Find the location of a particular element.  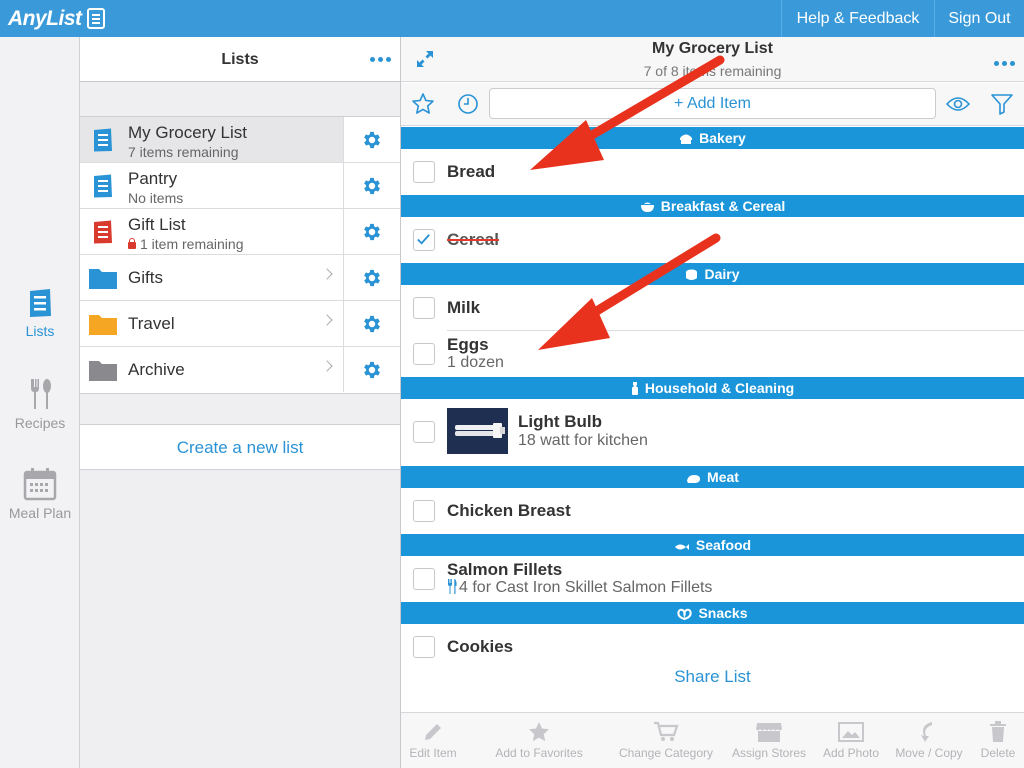

folder-row-gifts: Gifts is located at coordinates (240, 278).